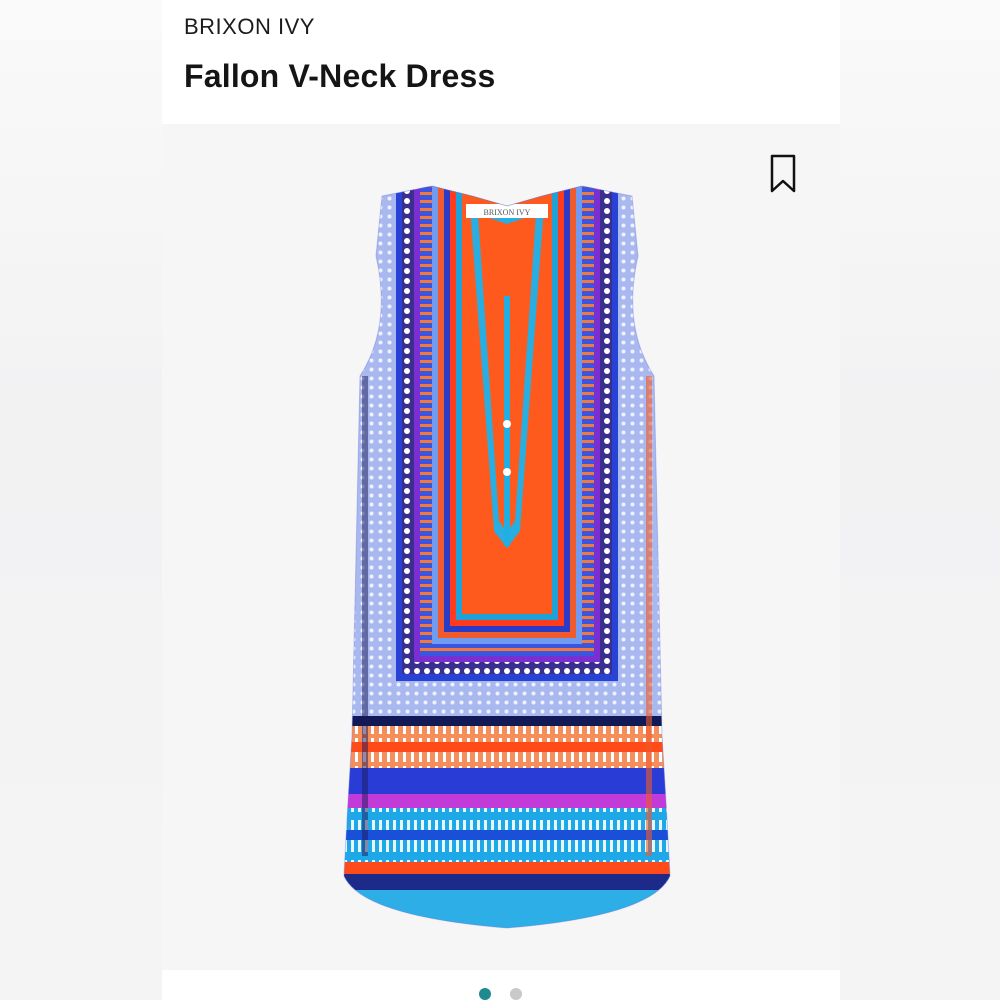 The height and width of the screenshot is (1000, 1000). I want to click on pager-dot-active, so click(485, 994).